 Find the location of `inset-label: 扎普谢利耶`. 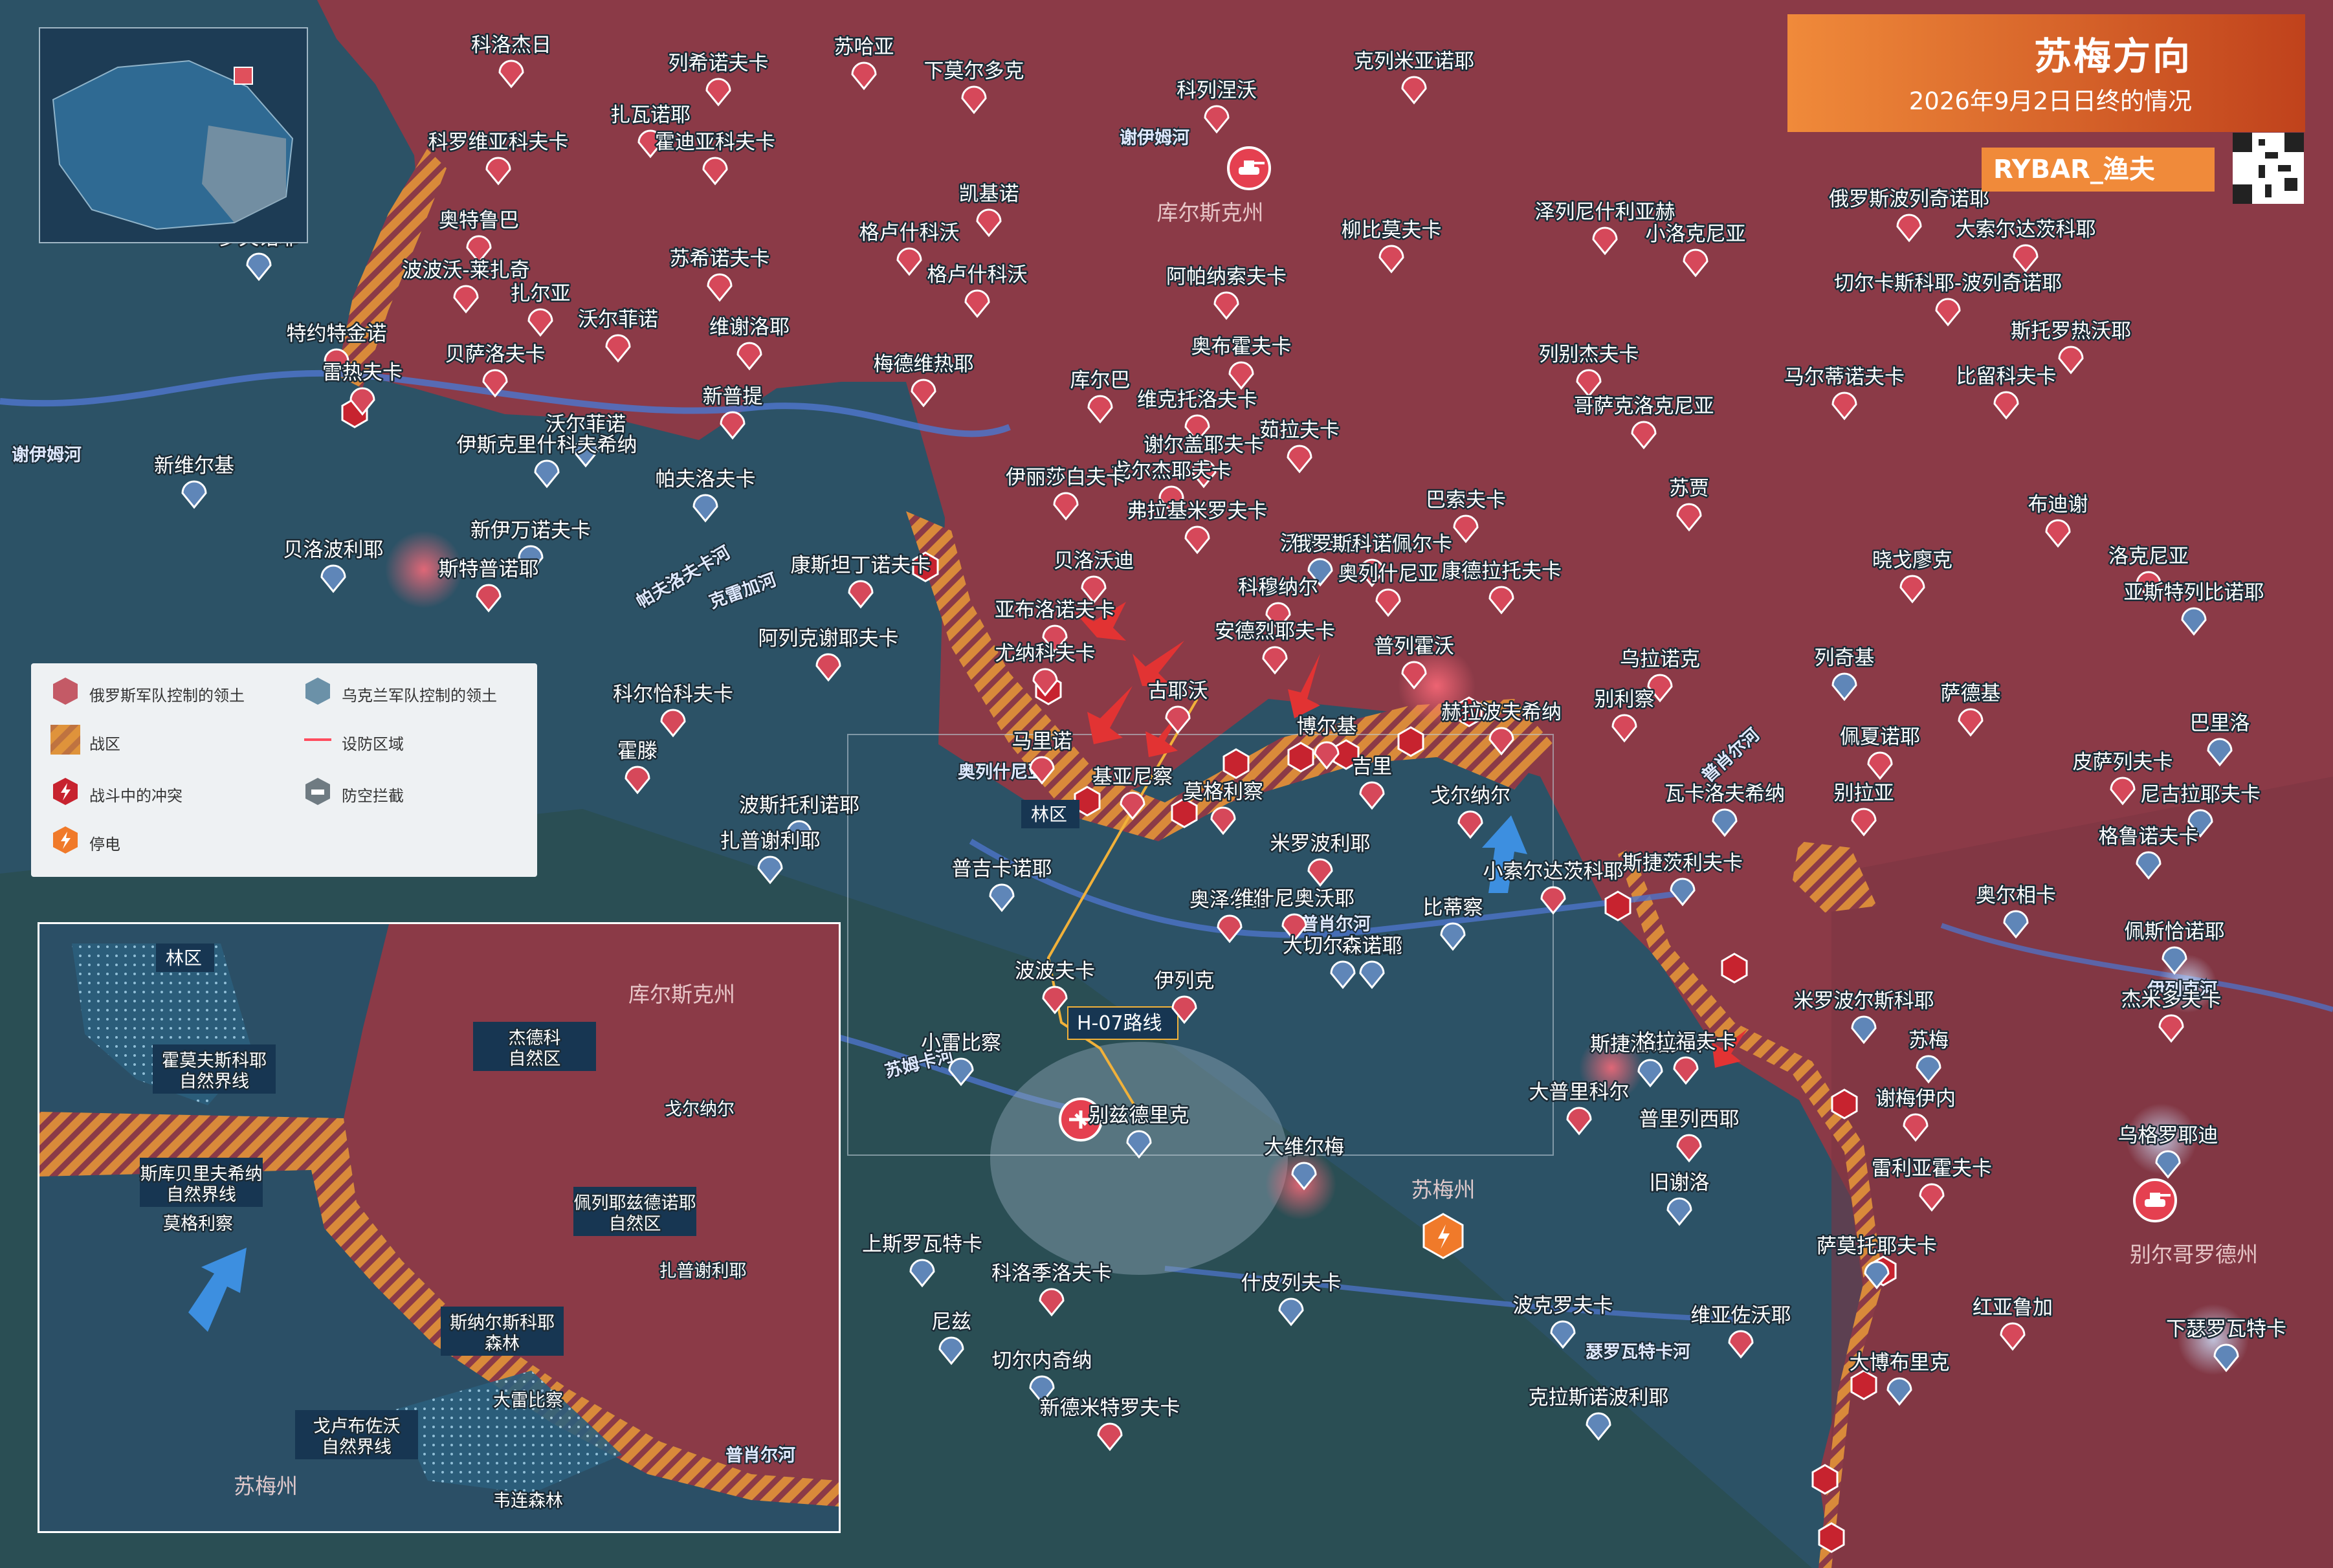

inset-label: 扎普谢利耶 is located at coordinates (703, 1271).